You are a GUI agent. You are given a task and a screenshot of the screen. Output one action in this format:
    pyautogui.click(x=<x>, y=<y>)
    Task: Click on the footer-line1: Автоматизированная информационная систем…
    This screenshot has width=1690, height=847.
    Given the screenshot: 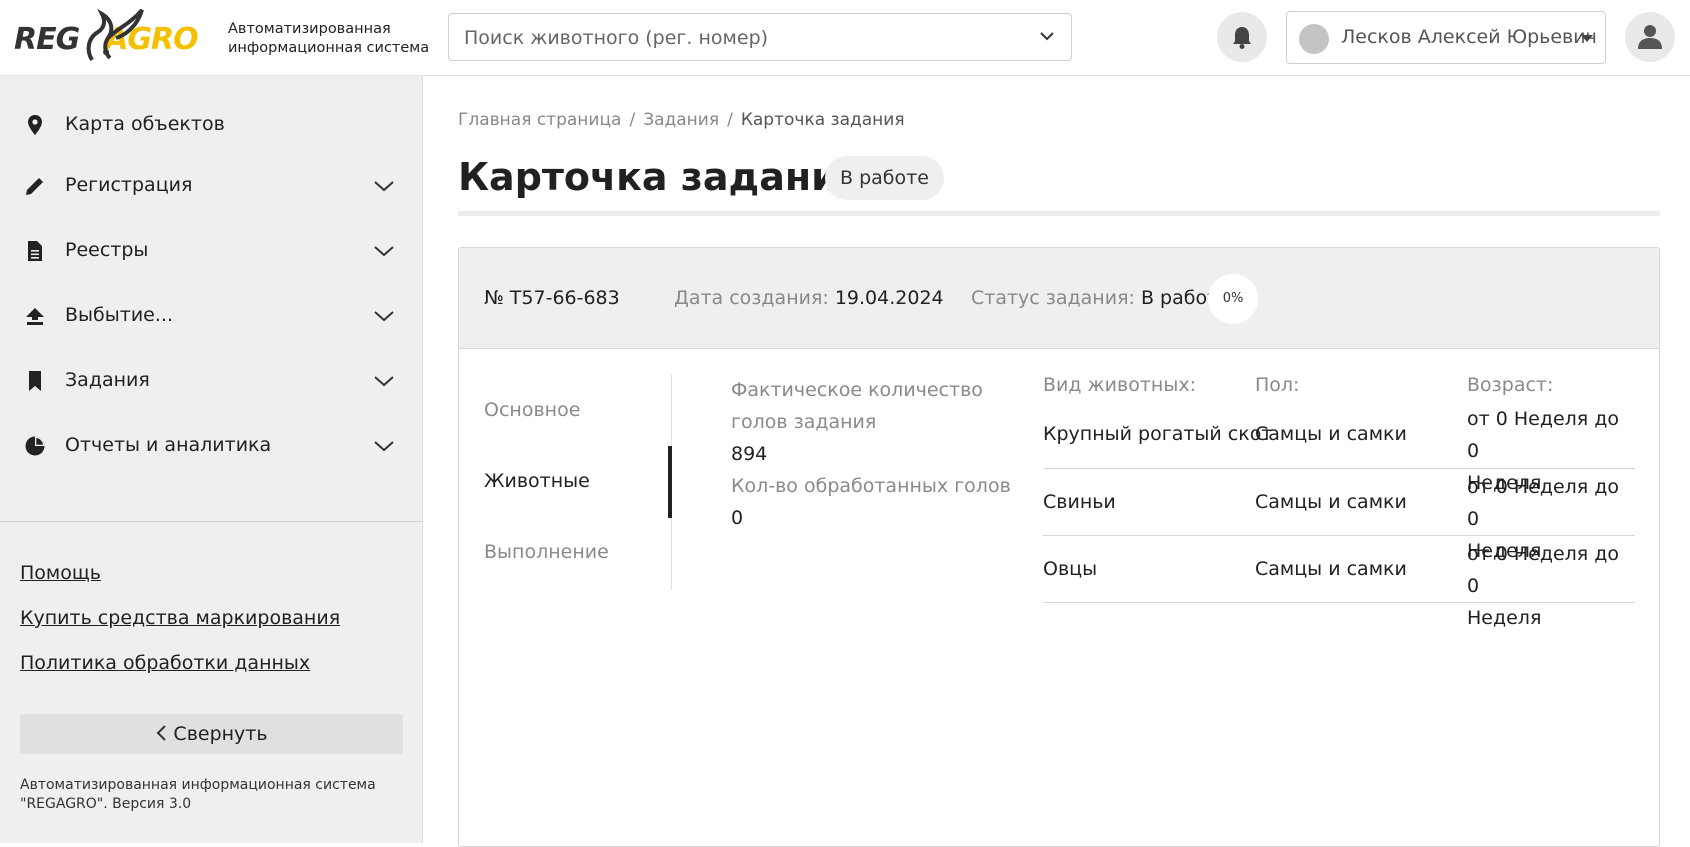 What is the action you would take?
    pyautogui.click(x=198, y=785)
    